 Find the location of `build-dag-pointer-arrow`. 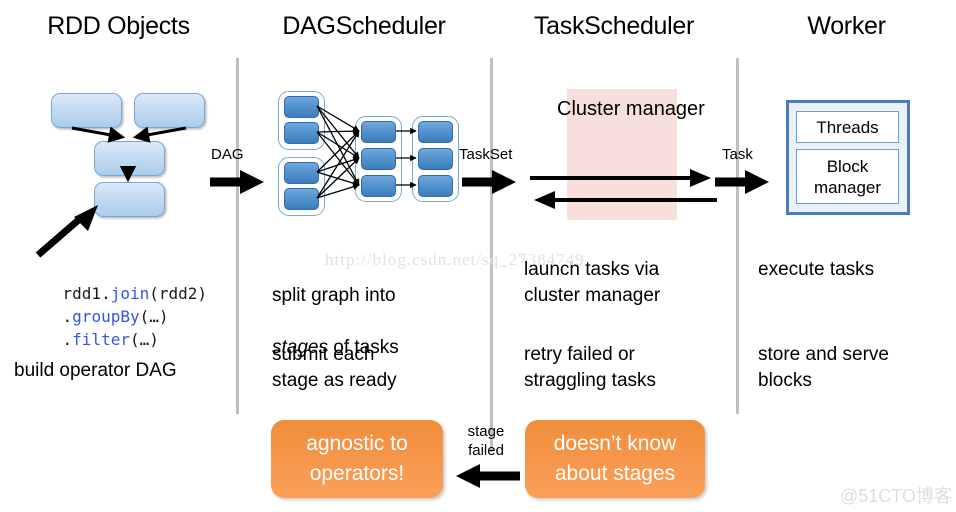

build-dag-pointer-arrow is located at coordinates (66, 231).